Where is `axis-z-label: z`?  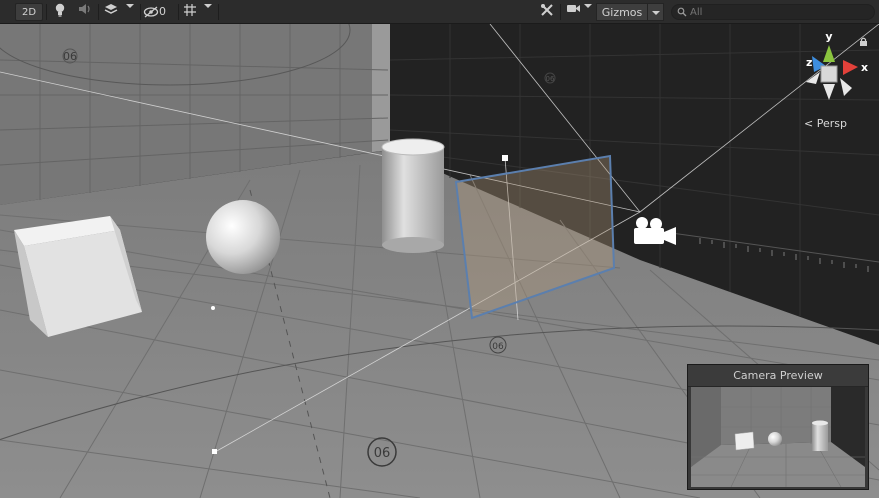
axis-z-label: z is located at coordinates (809, 62).